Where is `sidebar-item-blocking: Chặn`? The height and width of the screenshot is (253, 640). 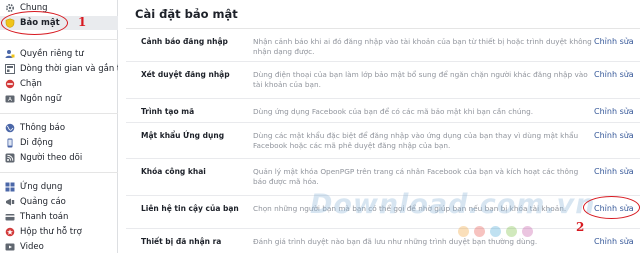 sidebar-item-blocking: Chặn is located at coordinates (59, 84).